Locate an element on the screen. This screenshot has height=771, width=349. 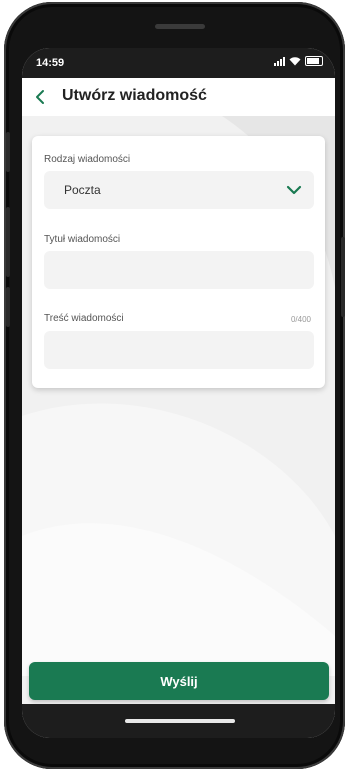
status-bar: 14:59 is located at coordinates (178, 63).